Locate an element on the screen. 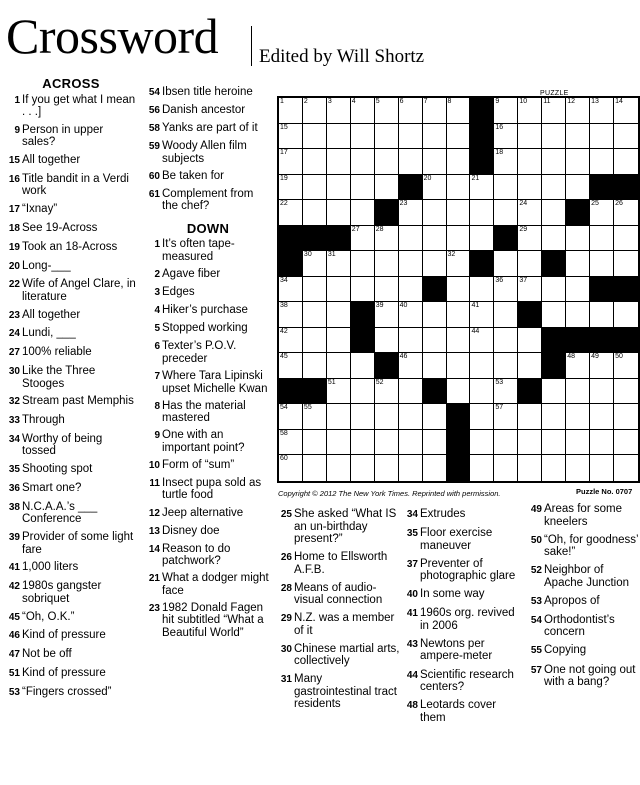  grid-cell: 45 is located at coordinates (291, 366).